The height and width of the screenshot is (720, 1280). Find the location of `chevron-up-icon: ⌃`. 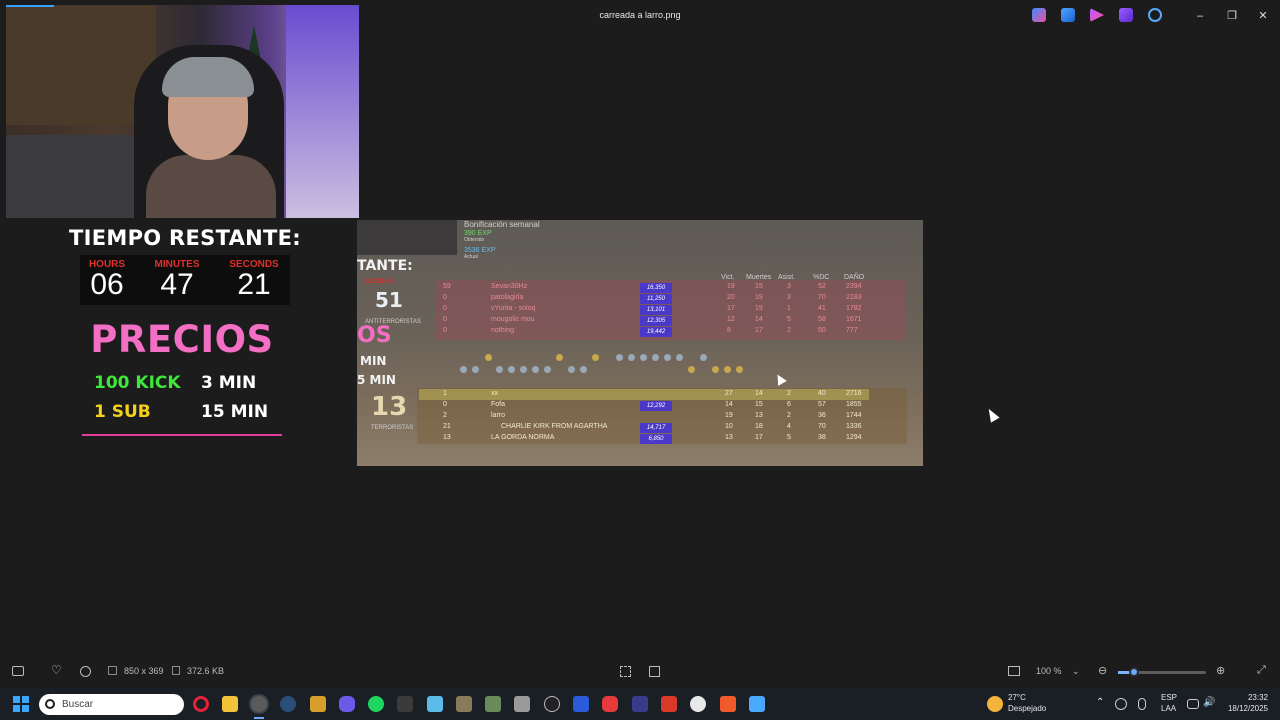

chevron-up-icon: ⌃ is located at coordinates (1100, 702).